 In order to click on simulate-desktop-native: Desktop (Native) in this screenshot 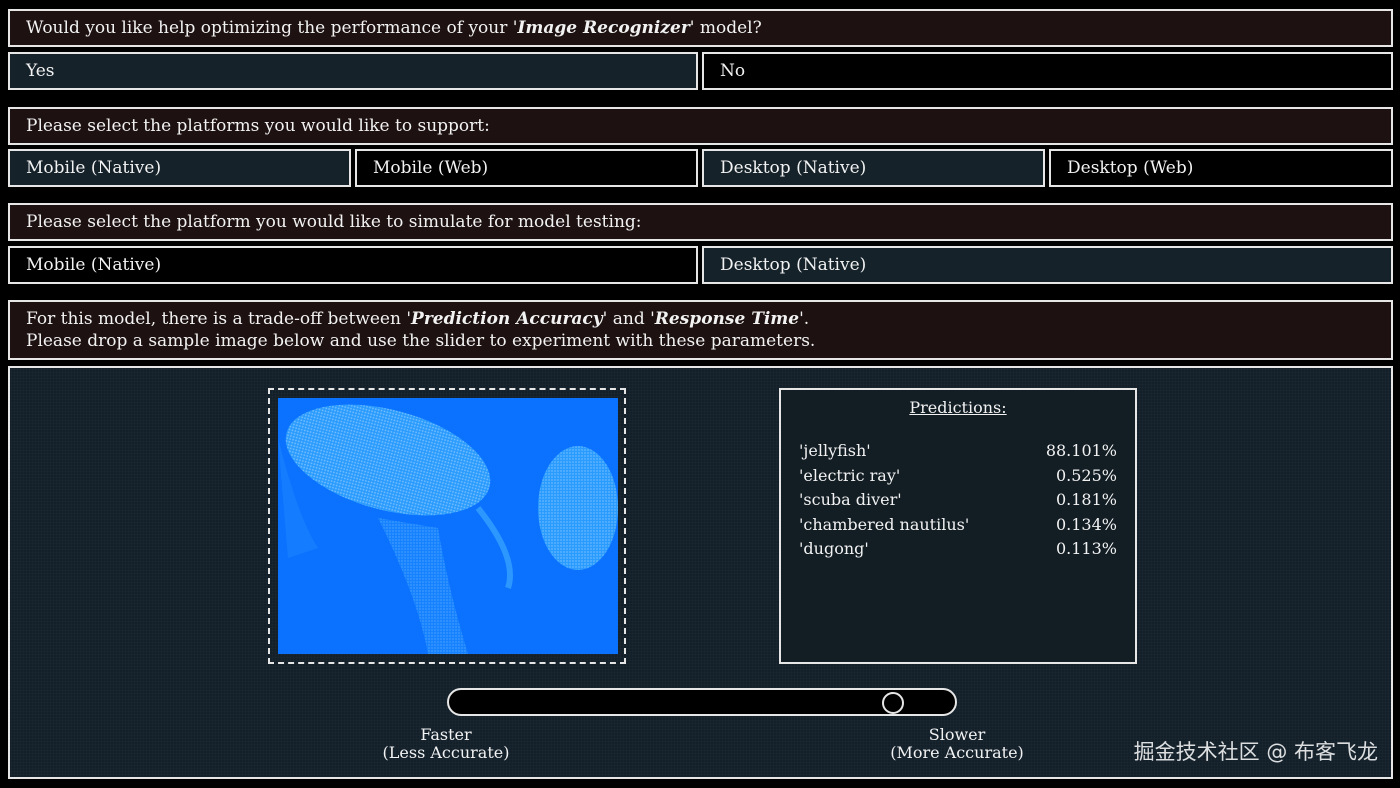, I will do `click(1047, 265)`.